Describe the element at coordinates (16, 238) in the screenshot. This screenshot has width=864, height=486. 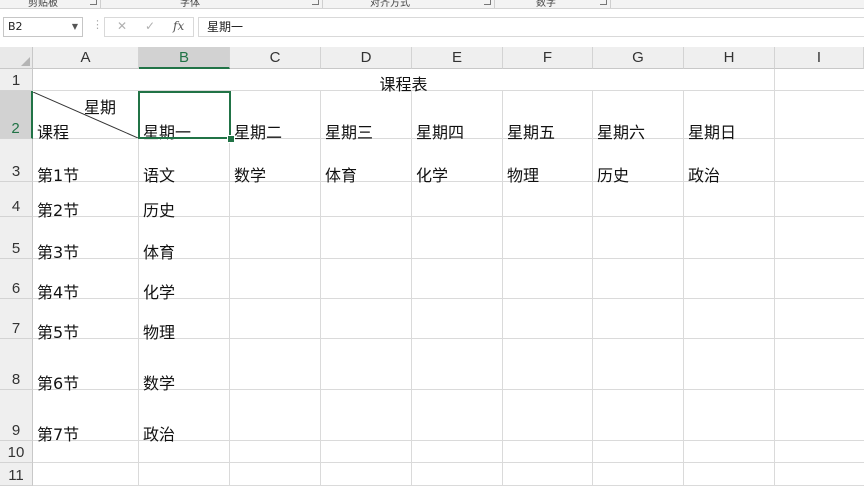
I see `row-header-5: 5` at that location.